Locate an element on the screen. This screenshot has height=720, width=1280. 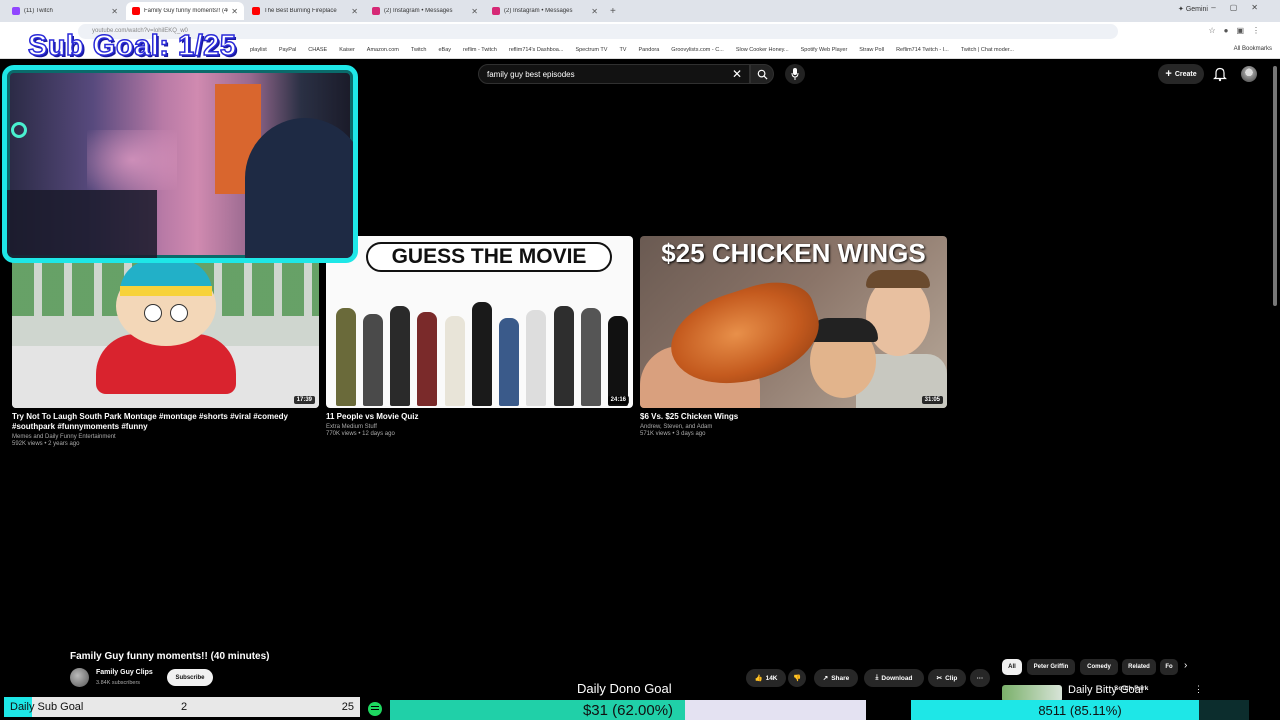
thumbnail-banner: $25 CHICKEN WINGS is located at coordinates (793, 253).